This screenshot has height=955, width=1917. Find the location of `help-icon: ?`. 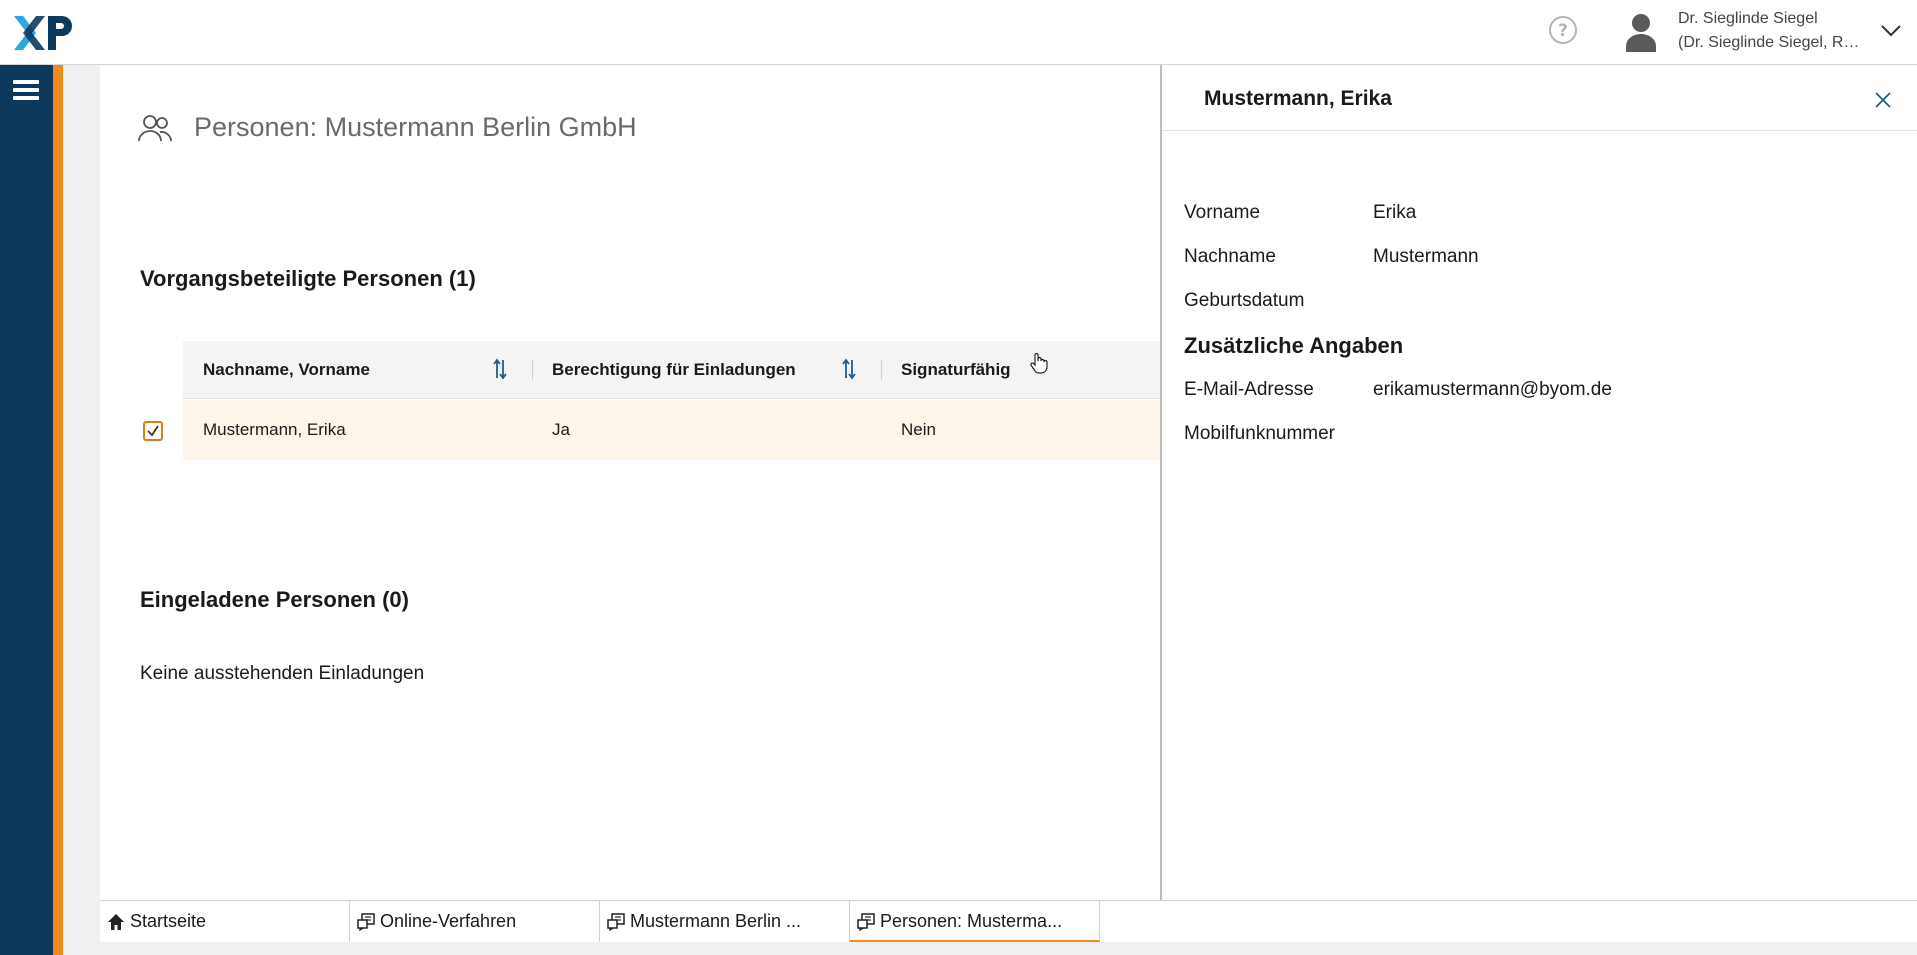

help-icon: ? is located at coordinates (1563, 30).